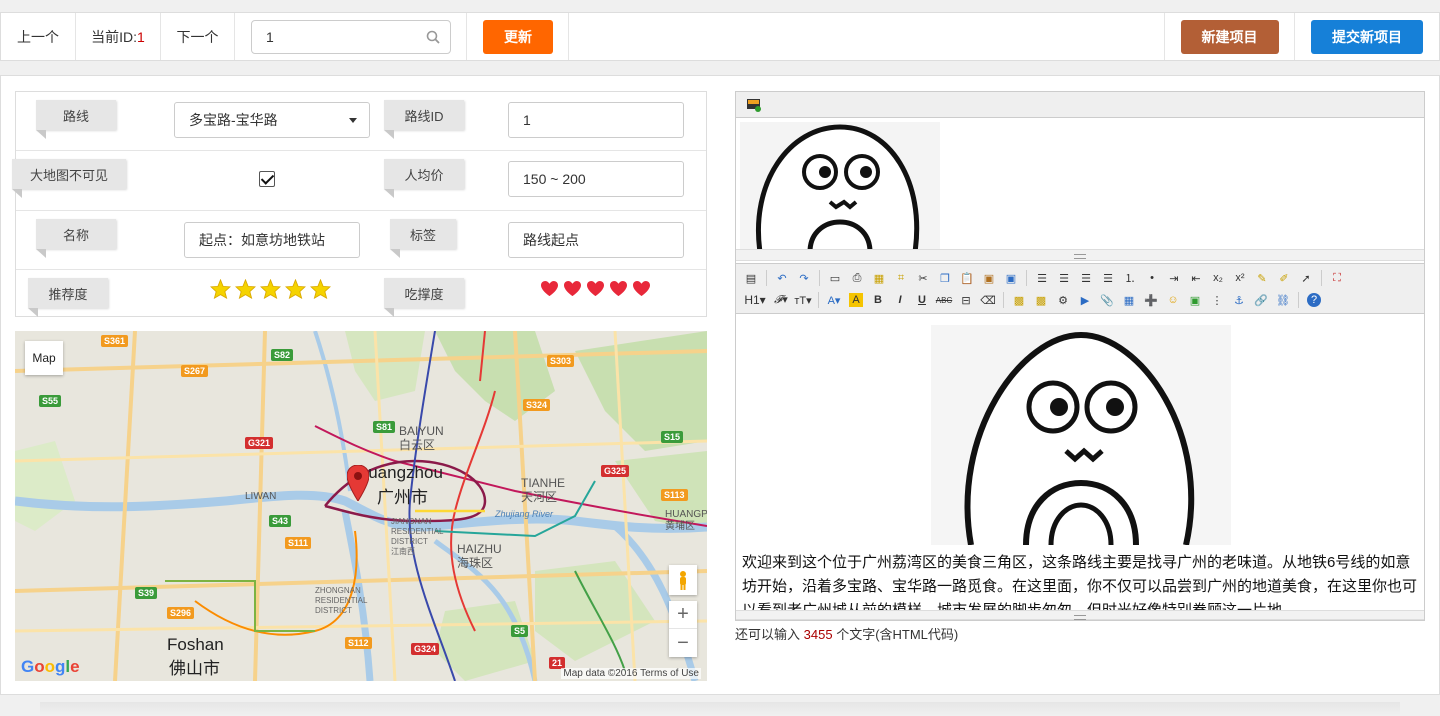 Image resolution: width=1440 pixels, height=716 pixels. I want to click on quick-format-icon: ✐, so click(1284, 278).